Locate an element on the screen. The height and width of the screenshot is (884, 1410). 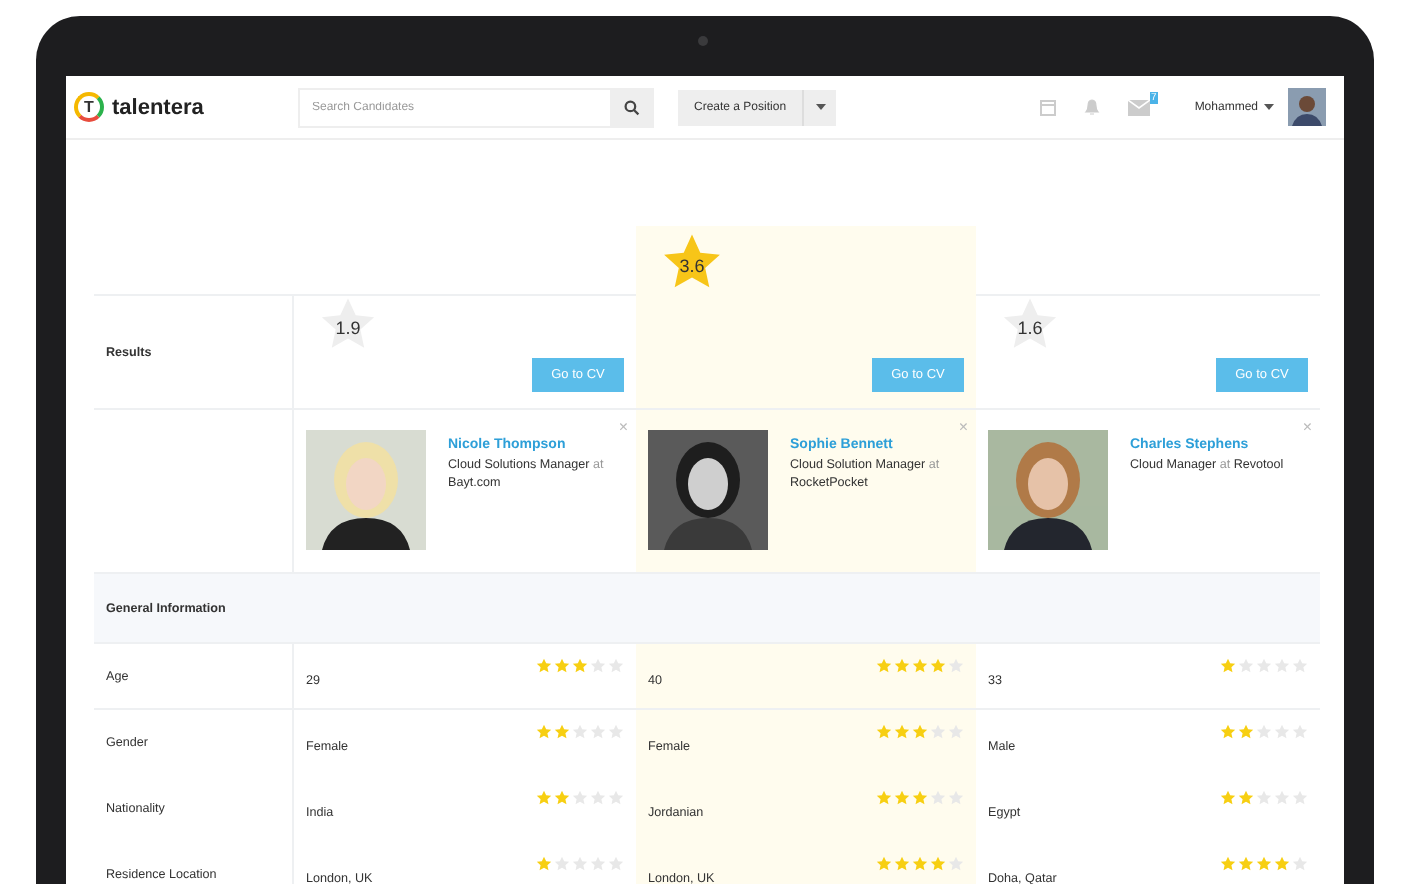
brand-name: talentera is located at coordinates (158, 107).